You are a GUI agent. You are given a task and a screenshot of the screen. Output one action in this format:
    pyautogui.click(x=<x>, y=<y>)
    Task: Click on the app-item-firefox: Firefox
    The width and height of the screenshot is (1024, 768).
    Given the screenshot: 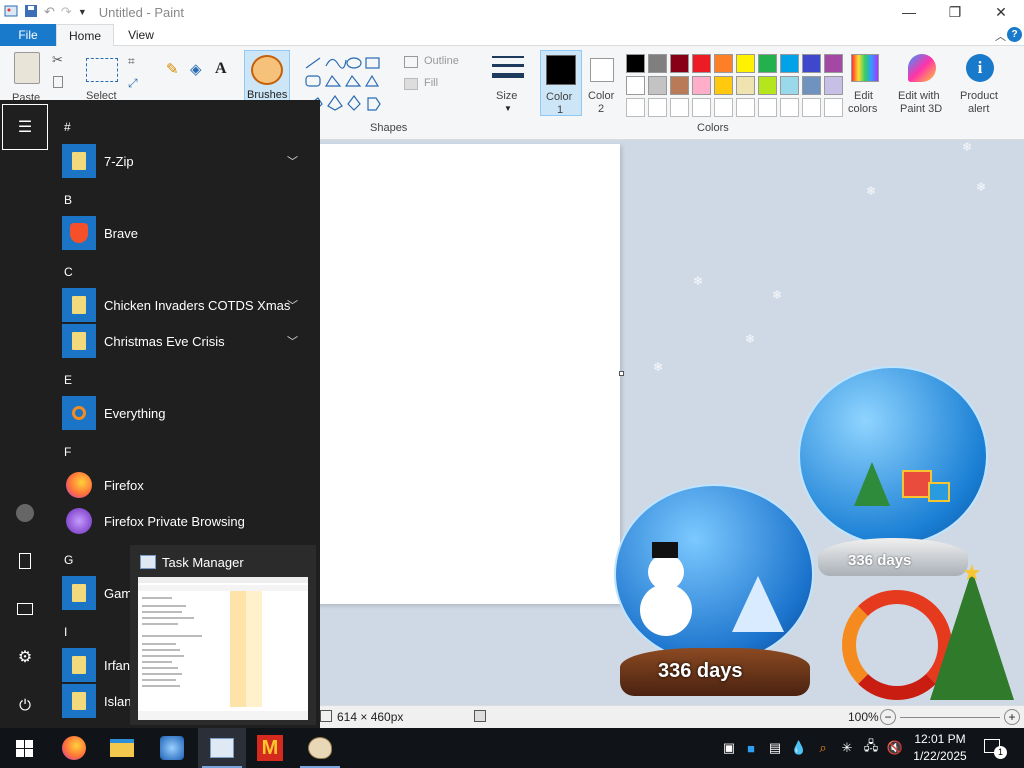 What is the action you would take?
    pyautogui.click(x=187, y=485)
    